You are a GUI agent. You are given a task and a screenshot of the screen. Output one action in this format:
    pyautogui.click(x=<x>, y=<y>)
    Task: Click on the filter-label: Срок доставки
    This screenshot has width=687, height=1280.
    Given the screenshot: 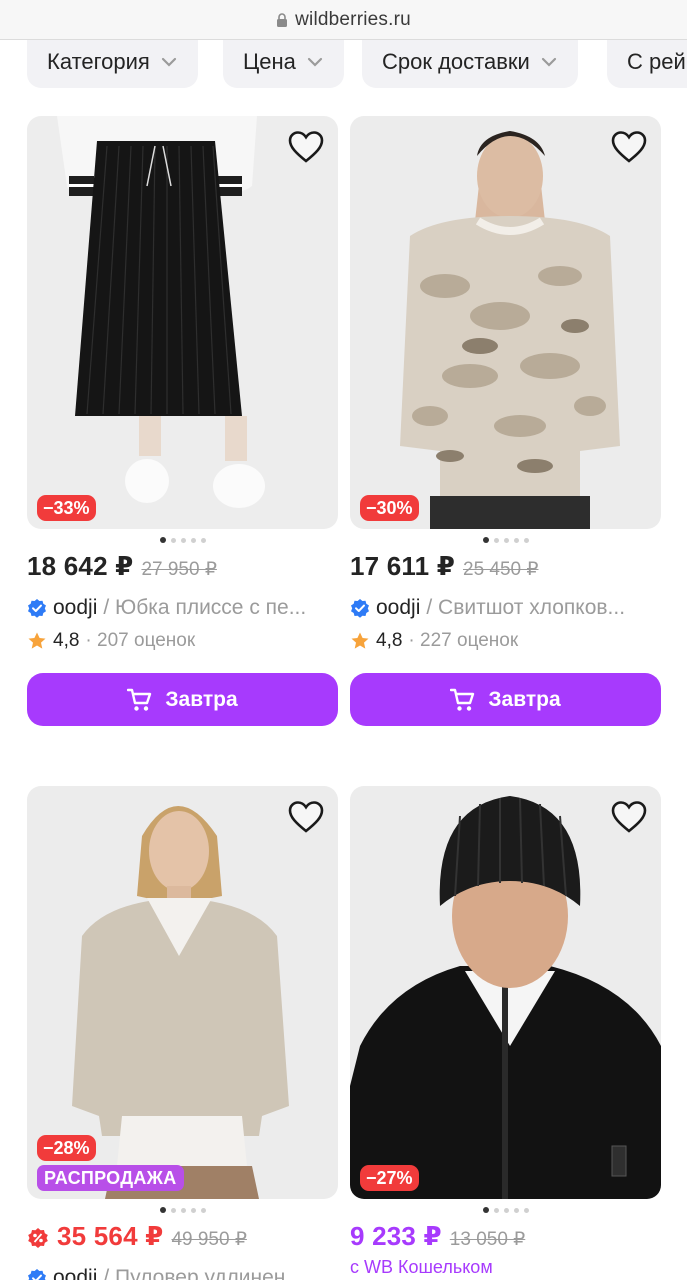 What is the action you would take?
    pyautogui.click(x=456, y=61)
    